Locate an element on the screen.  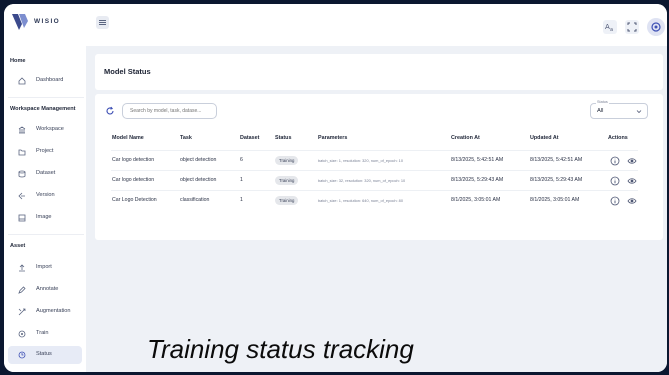
settings-button is located at coordinates (656, 27).